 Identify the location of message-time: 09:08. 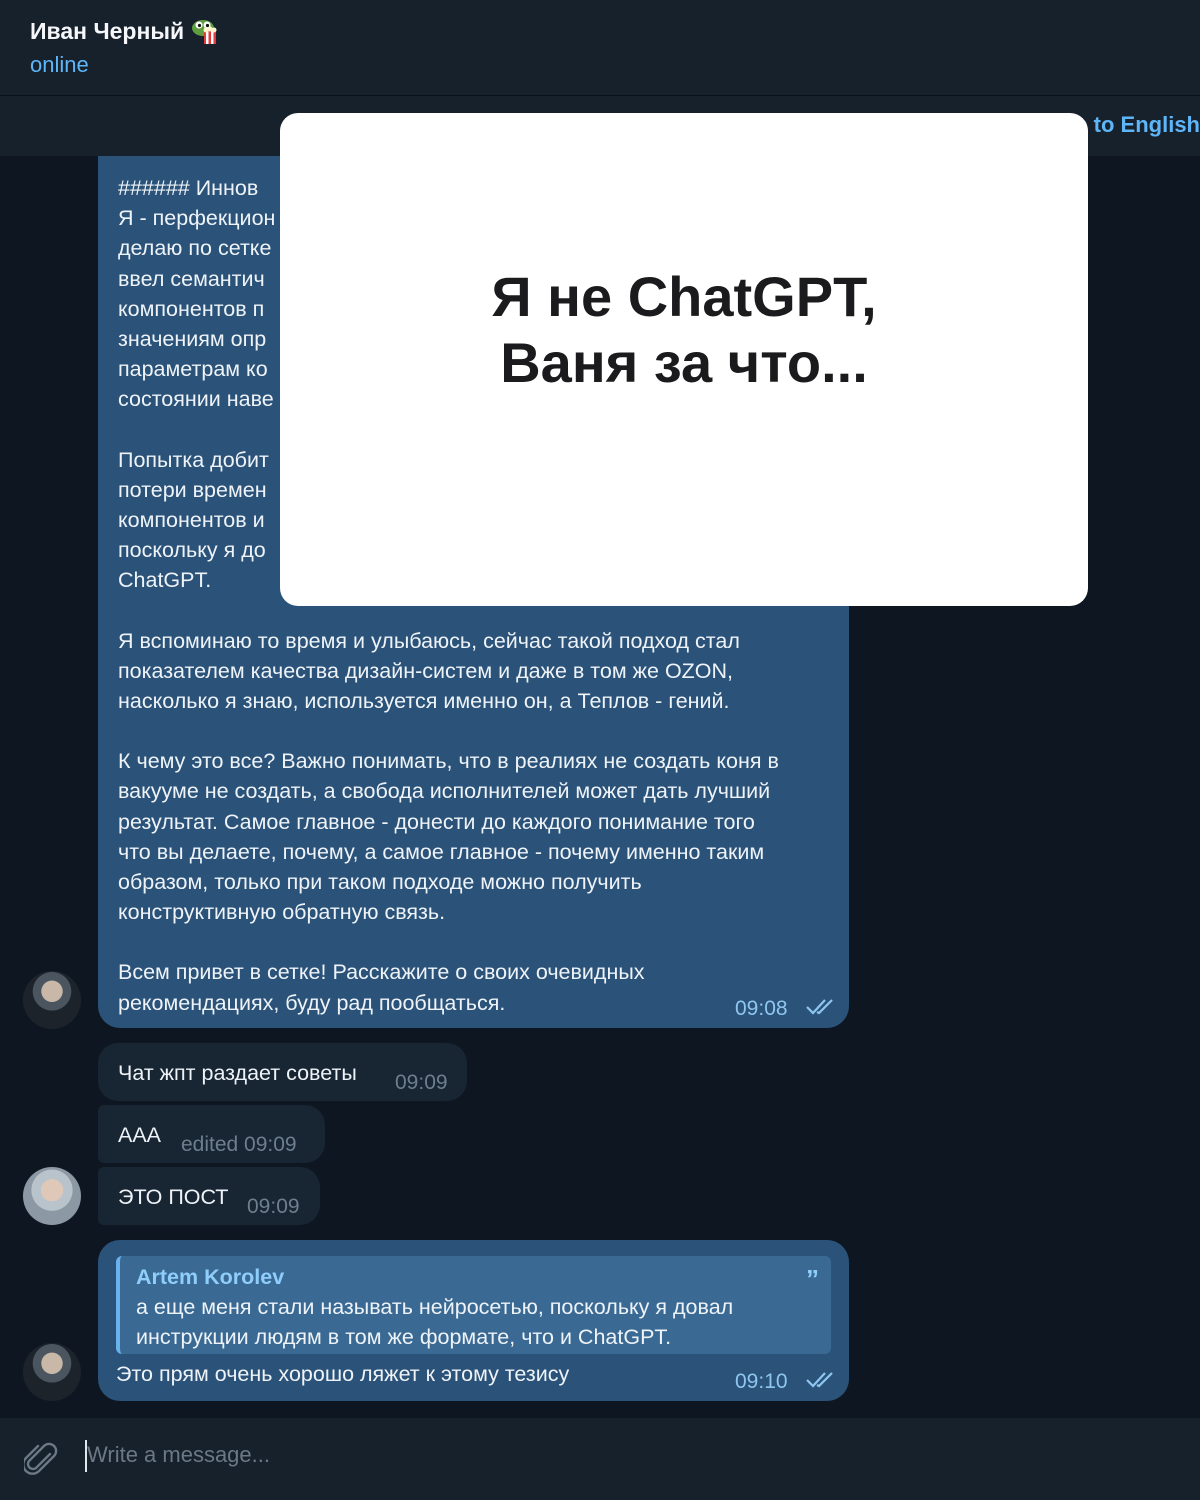
(761, 1008).